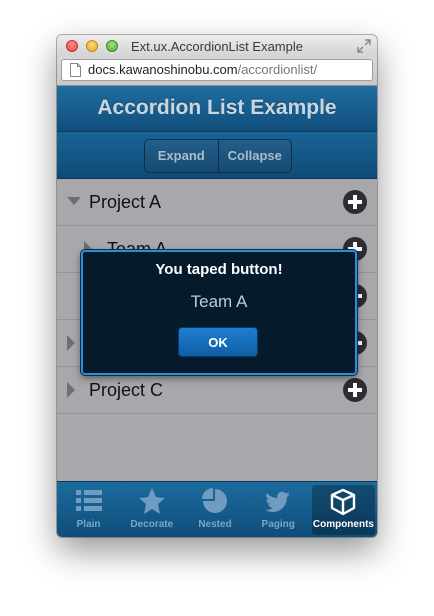  I want to click on expanded-arrow-icon, so click(74, 201).